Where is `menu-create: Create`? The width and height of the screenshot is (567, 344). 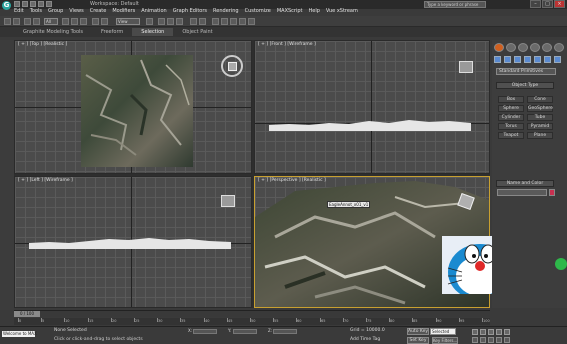
menu-create: Create is located at coordinates (98, 11).